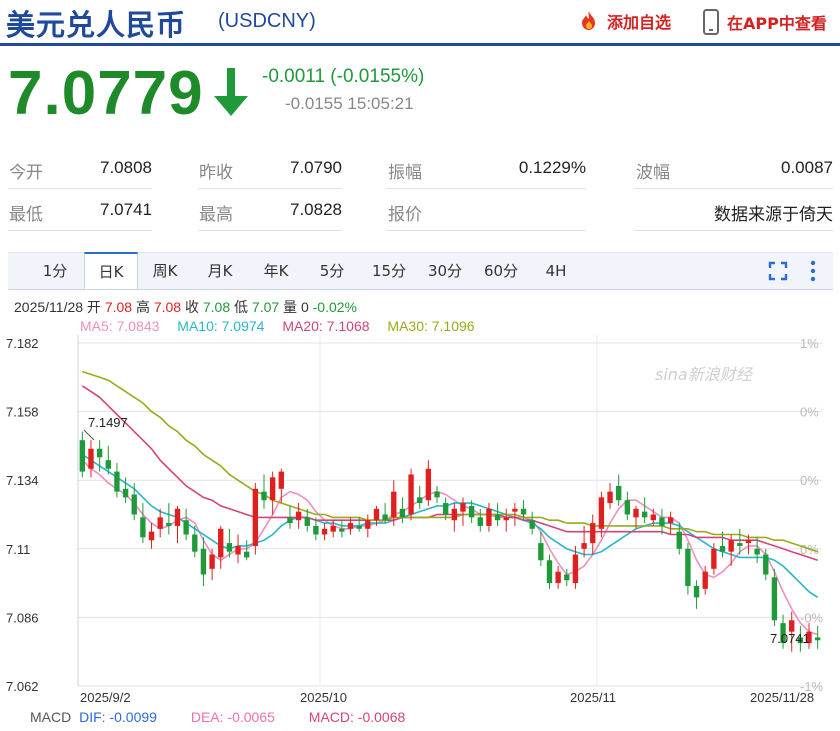  Describe the element at coordinates (241, 307) in the screenshot. I see `info-low-label: 低` at that location.